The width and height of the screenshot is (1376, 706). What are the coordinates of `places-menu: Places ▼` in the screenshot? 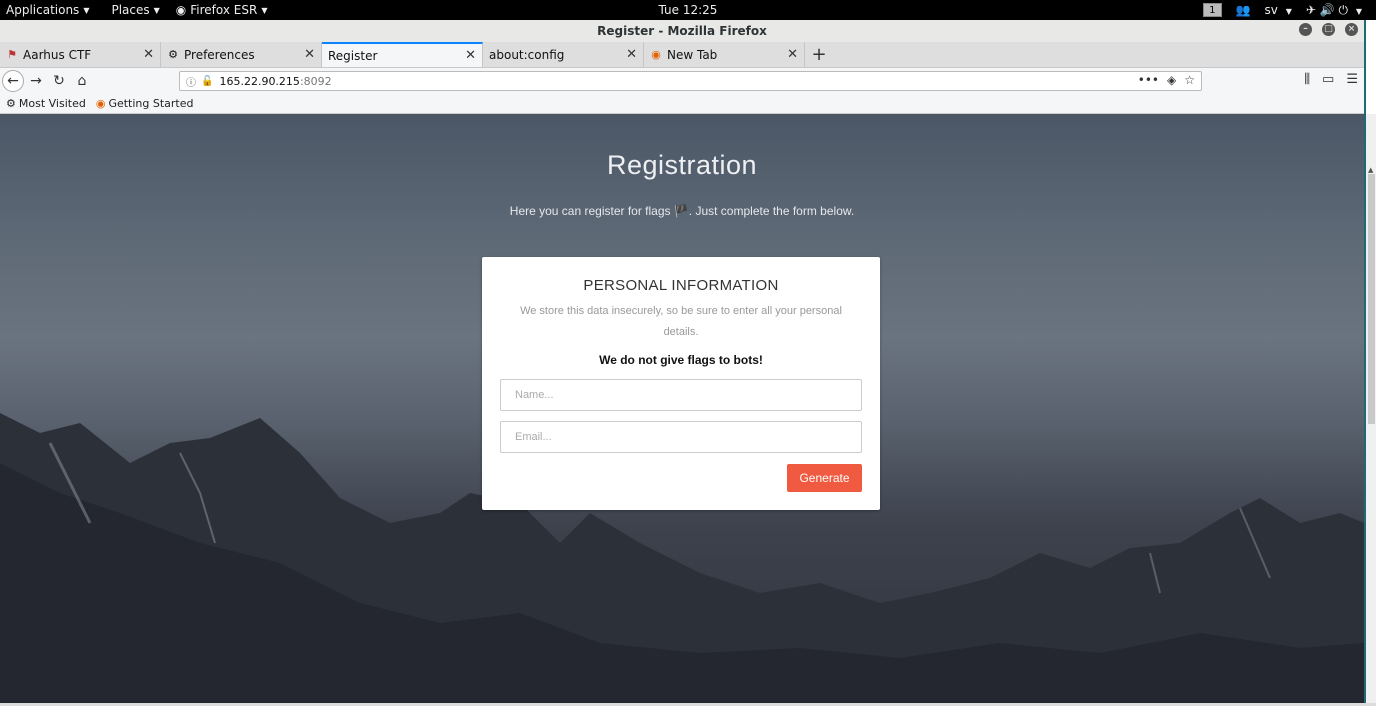 It's located at (135, 10).